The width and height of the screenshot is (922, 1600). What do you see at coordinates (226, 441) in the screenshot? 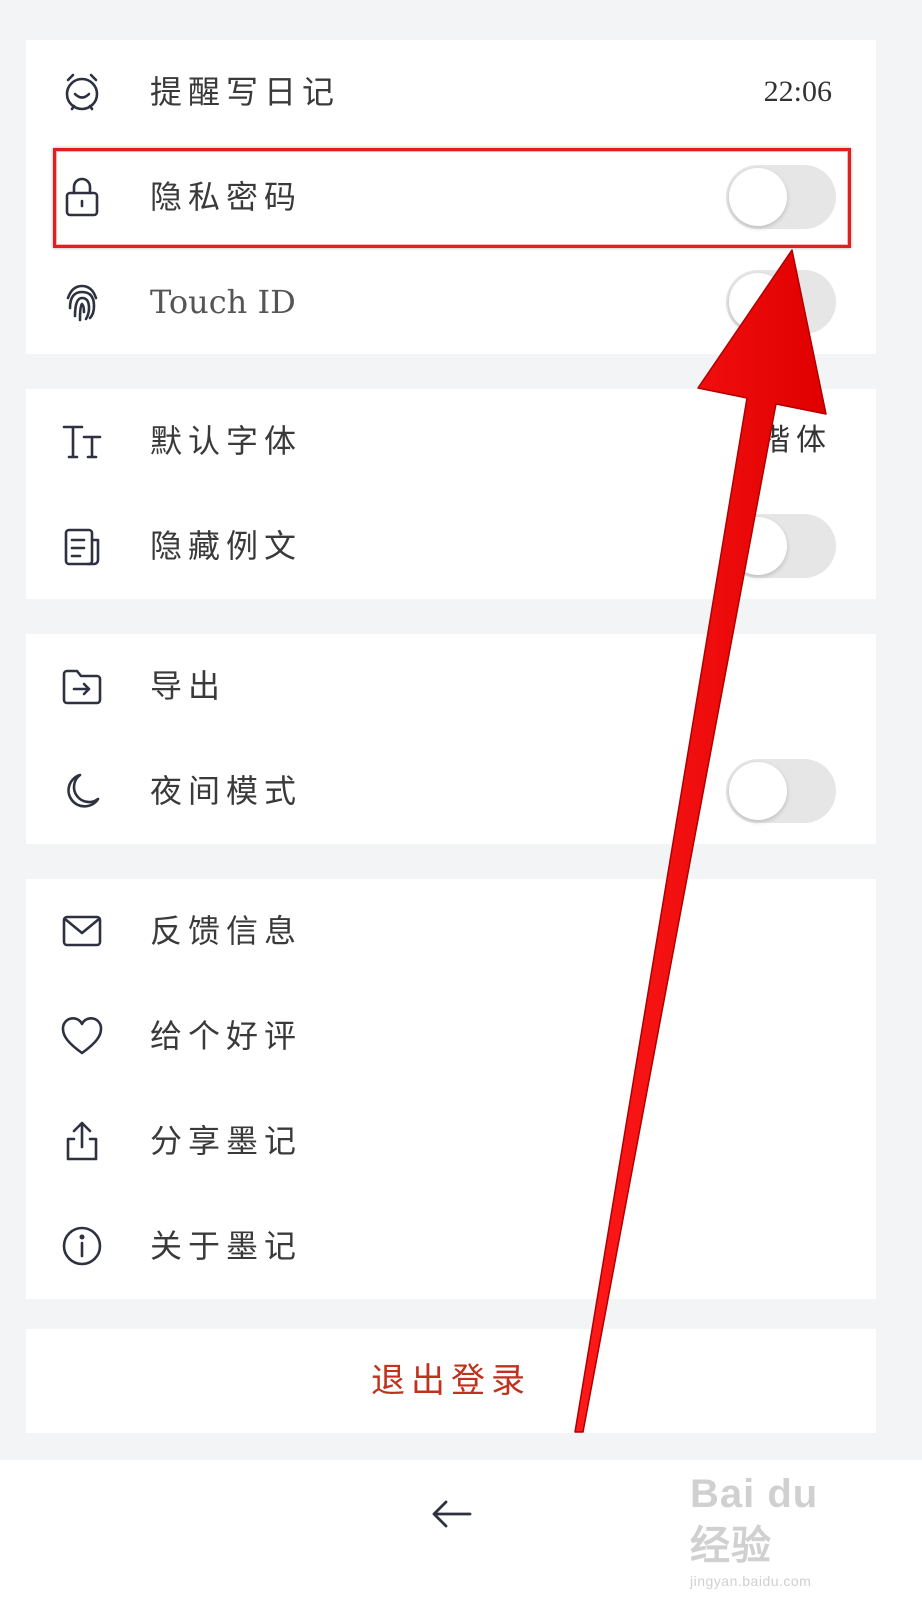
I see `default-font-label: 默认字体` at bounding box center [226, 441].